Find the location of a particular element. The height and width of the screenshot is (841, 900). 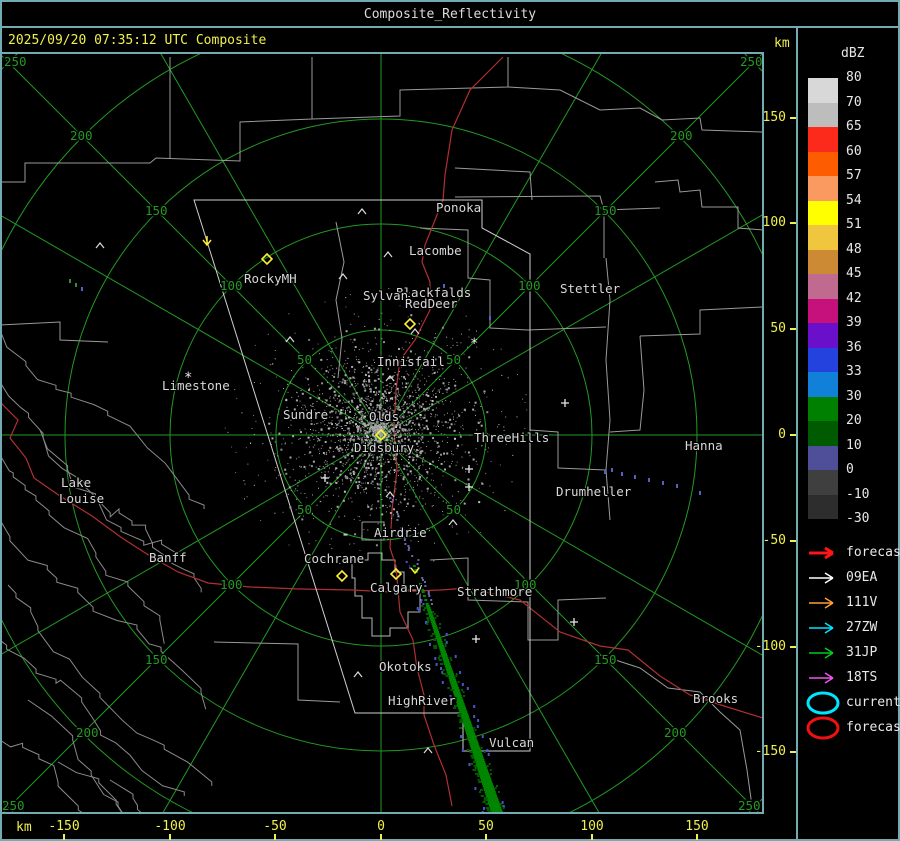

bottom-axis-tick-label: -50 is located at coordinates (275, 826).